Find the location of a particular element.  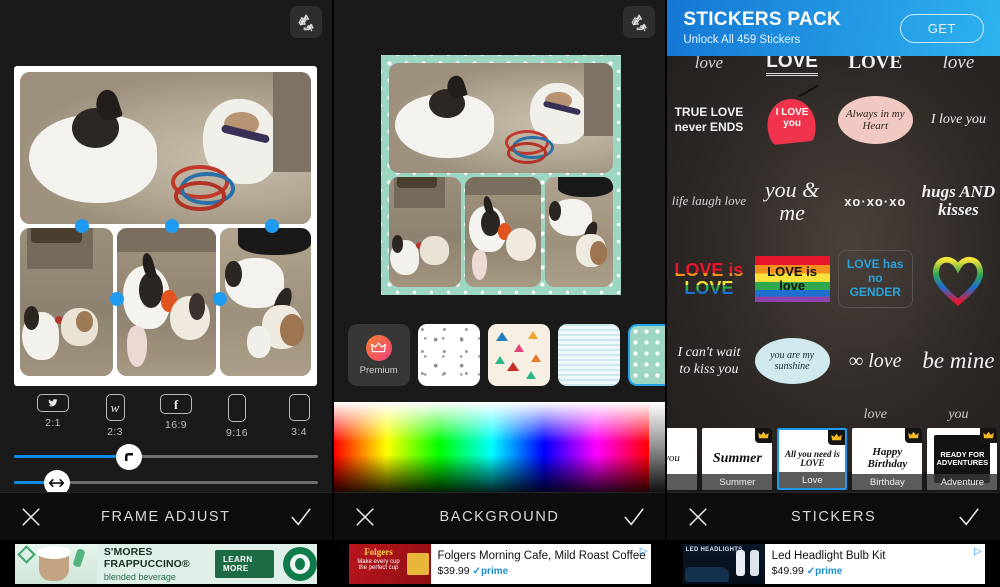

sticker-item-heart: I LOVE you is located at coordinates (792, 120).